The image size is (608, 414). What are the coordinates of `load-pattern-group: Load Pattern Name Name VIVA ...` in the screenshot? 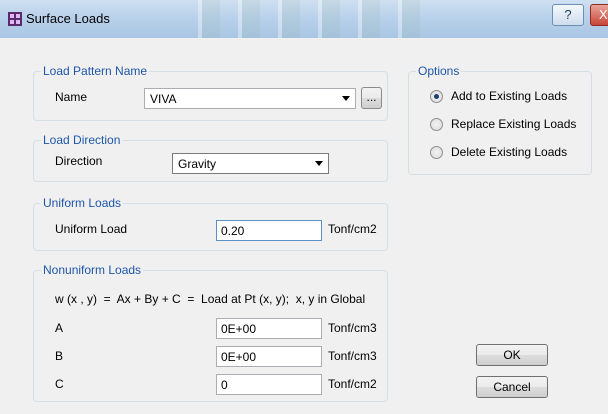 It's located at (210, 92).